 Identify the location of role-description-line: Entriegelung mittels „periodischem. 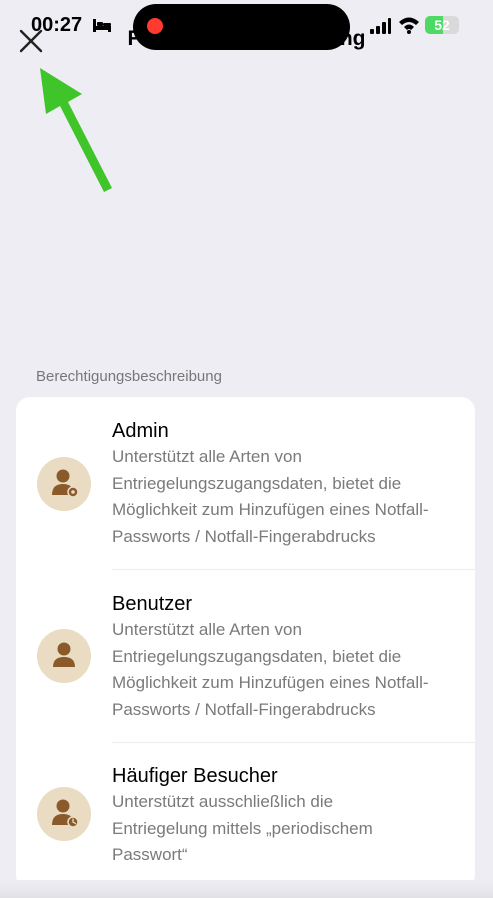
(242, 828).